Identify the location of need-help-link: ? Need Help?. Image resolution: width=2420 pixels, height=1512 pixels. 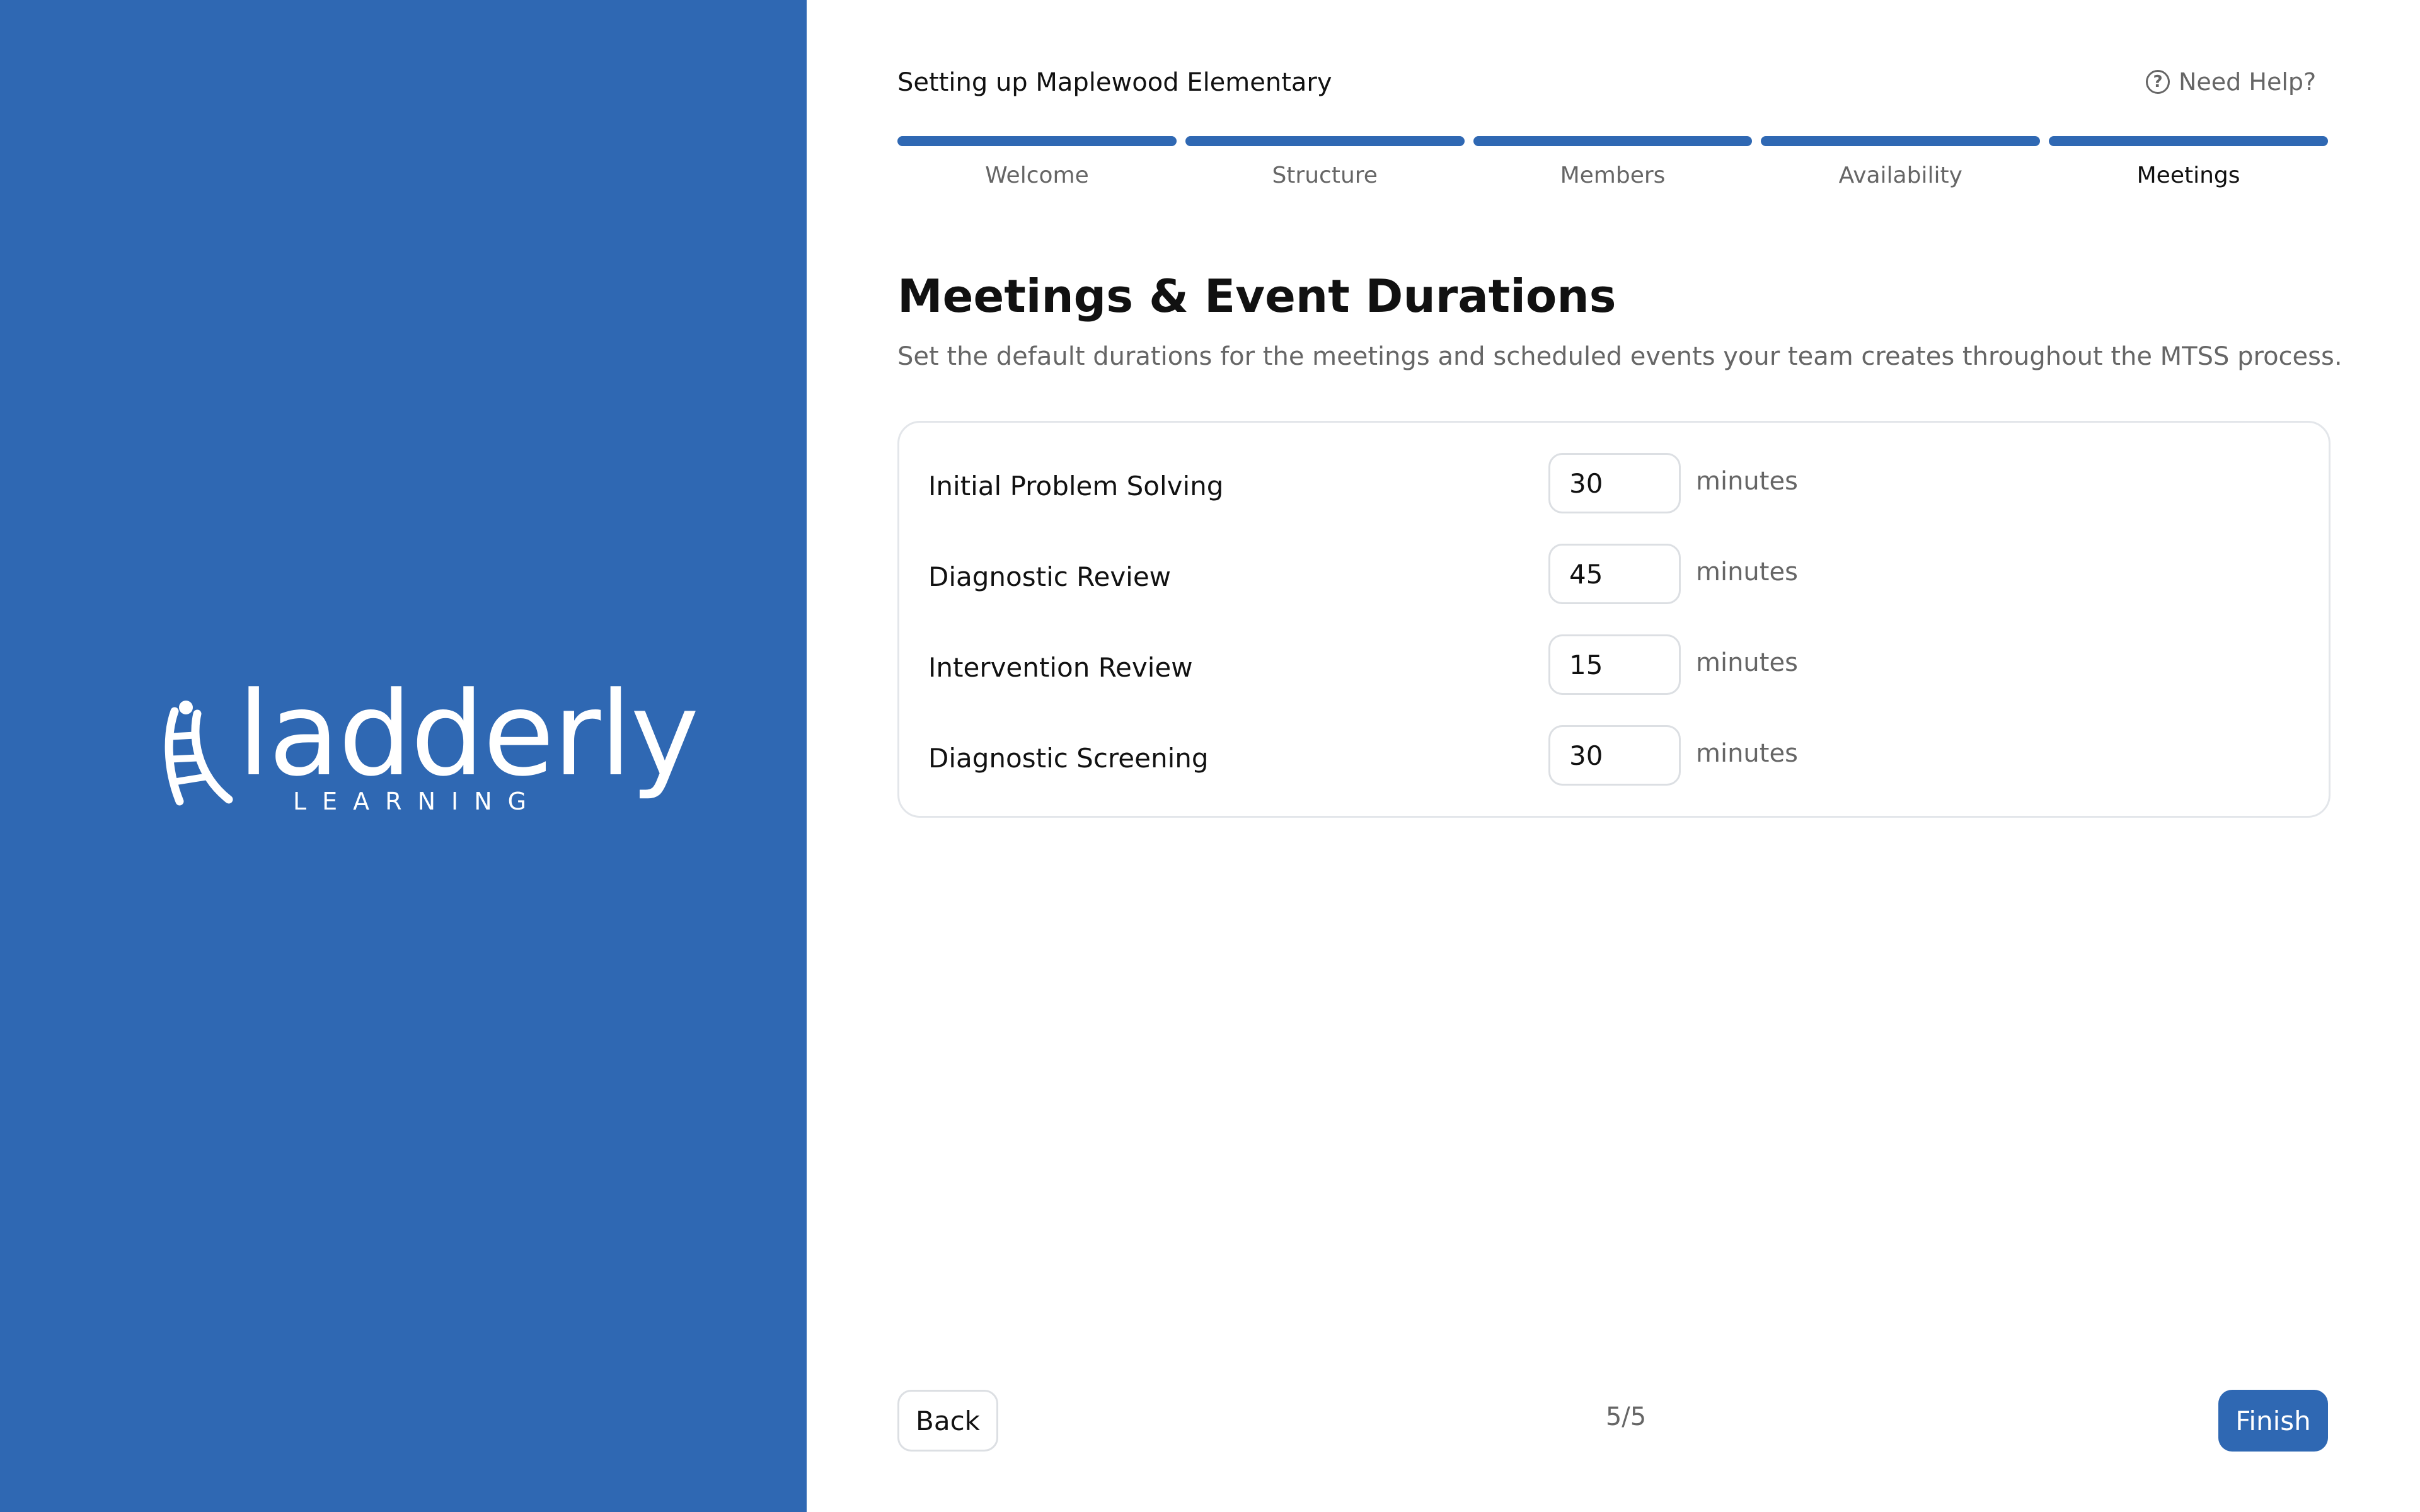
(2231, 82).